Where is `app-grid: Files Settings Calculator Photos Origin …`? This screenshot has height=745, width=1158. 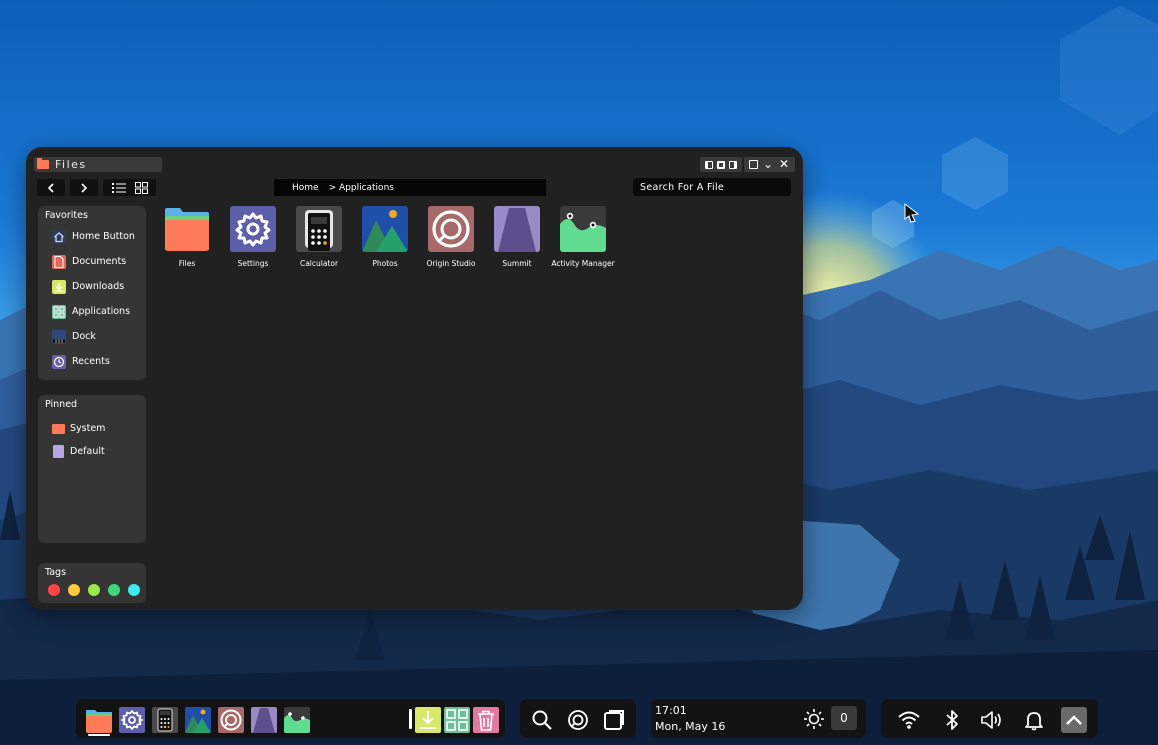
app-grid: Files Settings Calculator Photos Origin … is located at coordinates (385, 237).